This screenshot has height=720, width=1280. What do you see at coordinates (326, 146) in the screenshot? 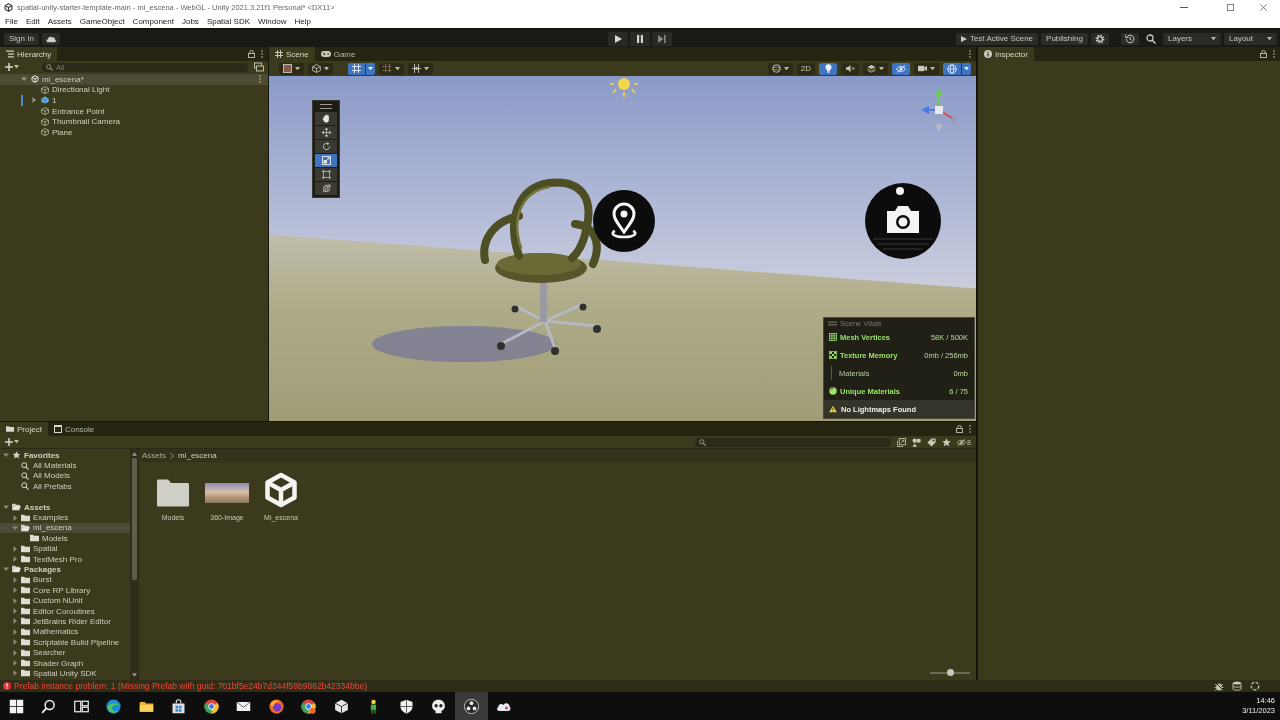
I see `rotate-tool-button` at bounding box center [326, 146].